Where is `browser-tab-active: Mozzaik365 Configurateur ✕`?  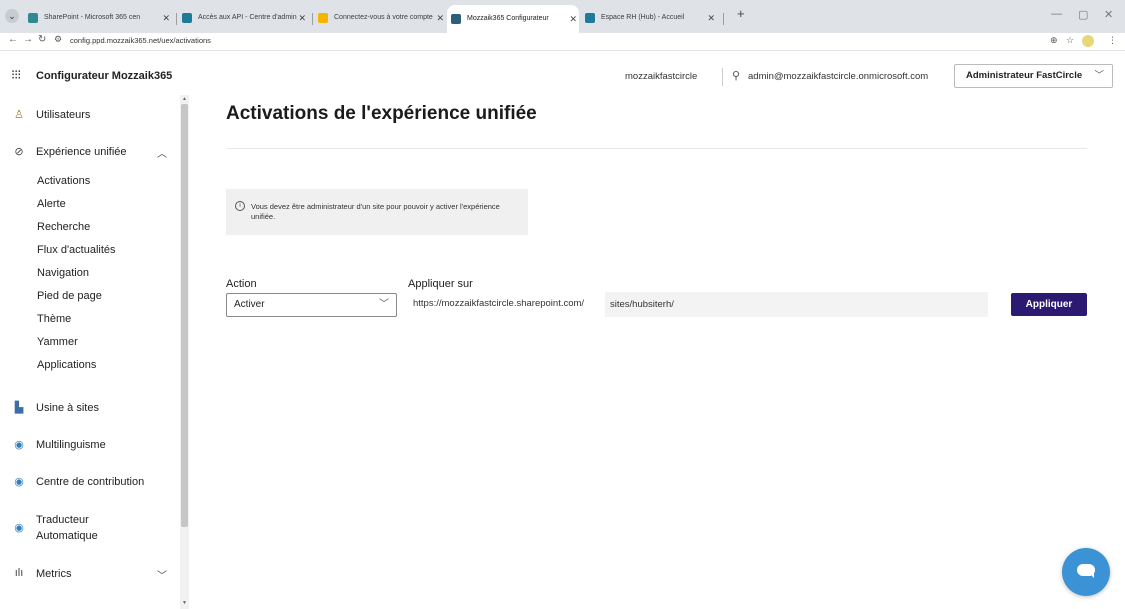 browser-tab-active: Mozzaik365 Configurateur ✕ is located at coordinates (513, 19).